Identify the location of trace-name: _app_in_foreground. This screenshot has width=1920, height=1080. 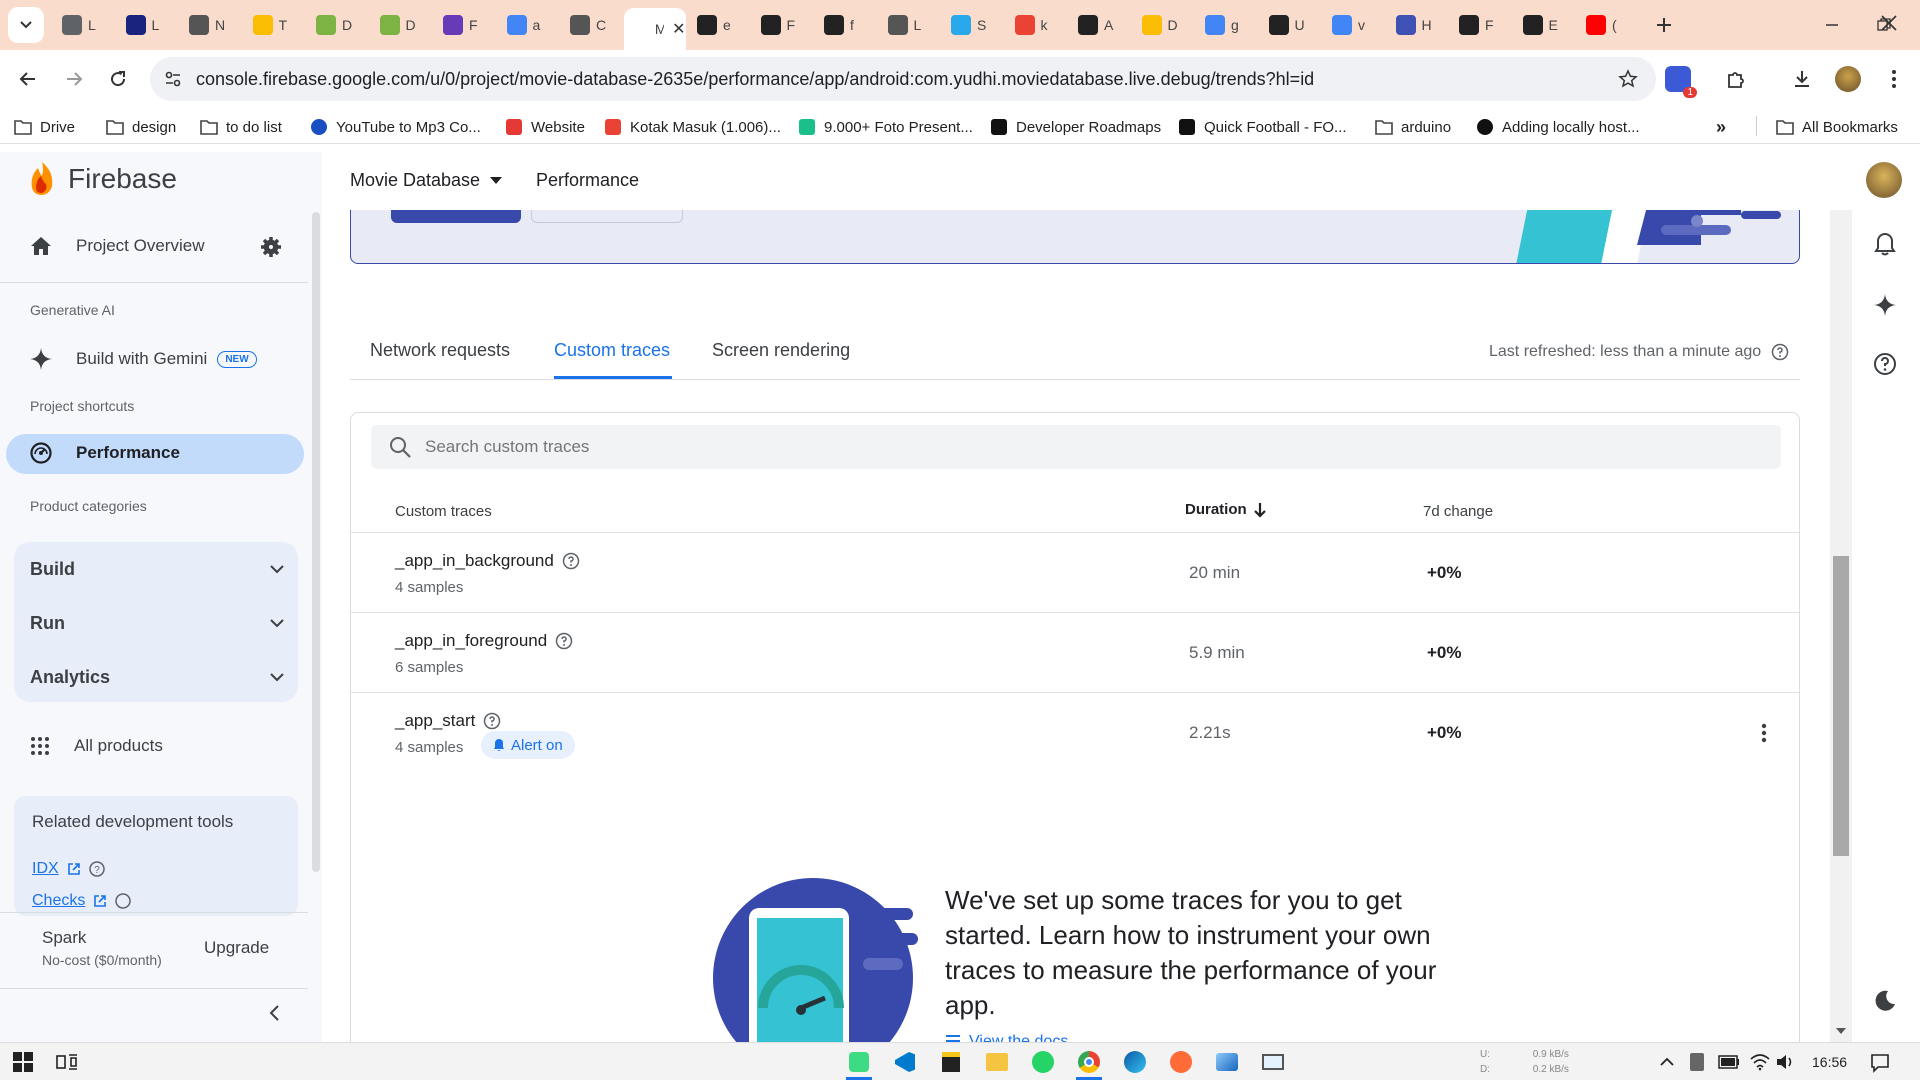
(484, 641).